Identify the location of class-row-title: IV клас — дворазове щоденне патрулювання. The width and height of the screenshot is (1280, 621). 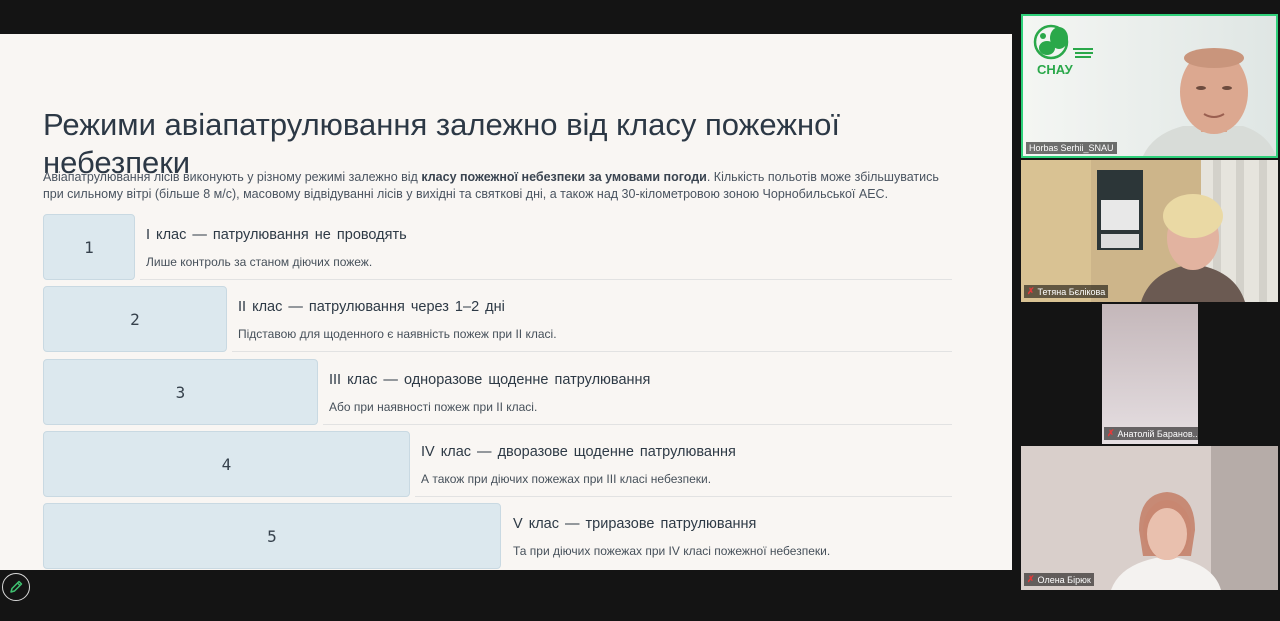
(578, 452).